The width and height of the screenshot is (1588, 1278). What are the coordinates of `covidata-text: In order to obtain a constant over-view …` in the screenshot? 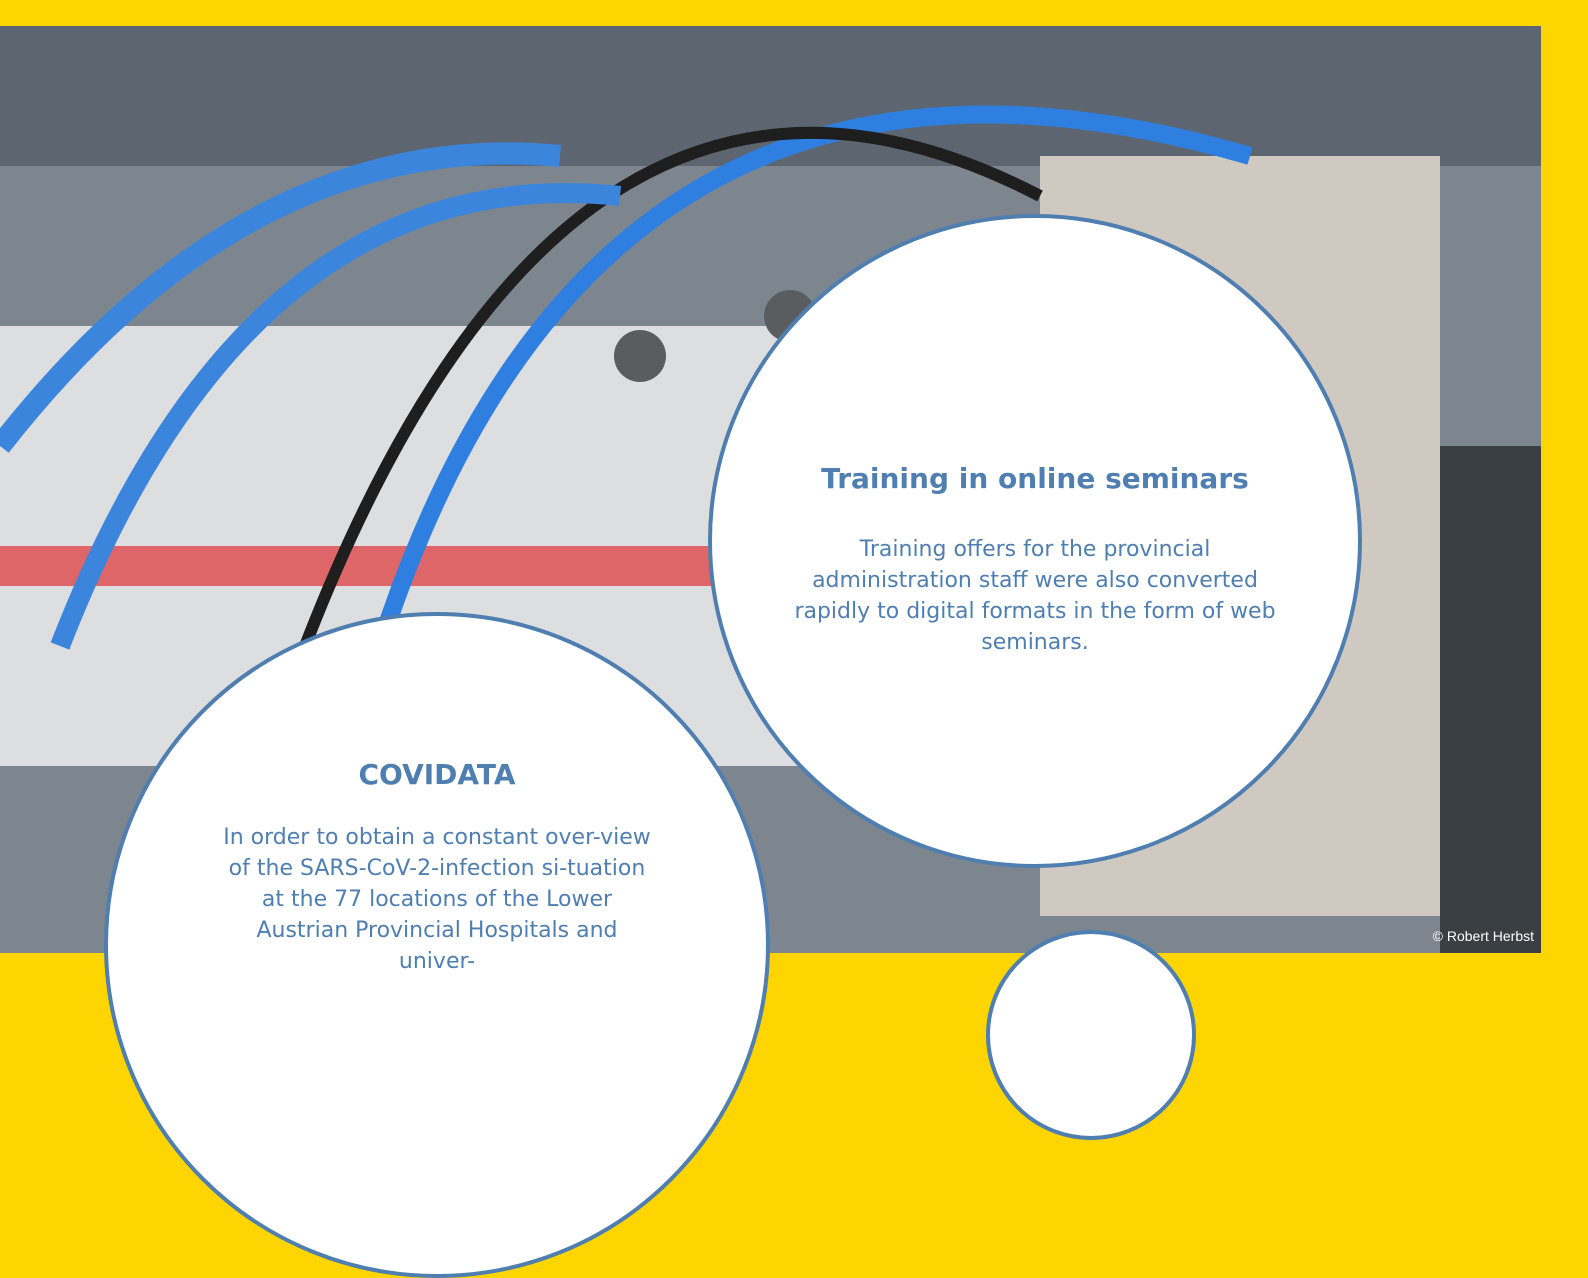 It's located at (437, 899).